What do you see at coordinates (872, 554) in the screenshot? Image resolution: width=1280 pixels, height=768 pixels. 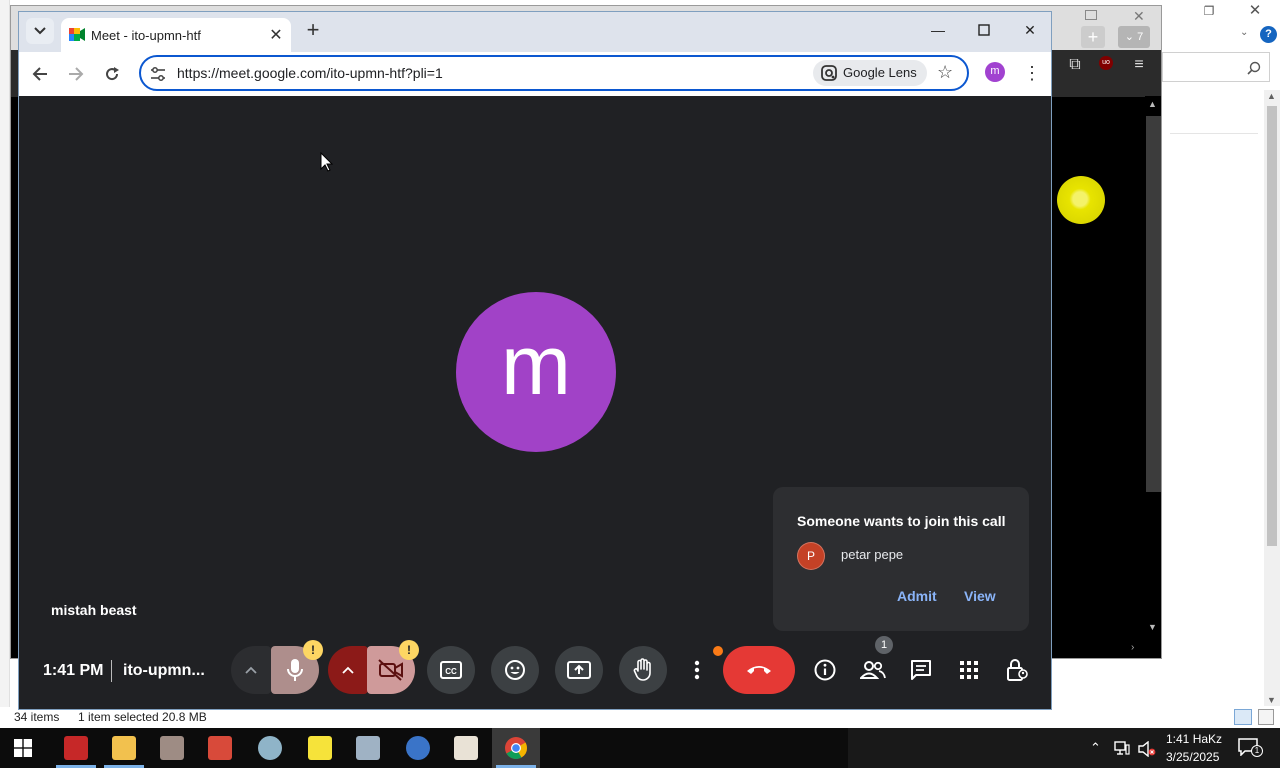 I see `requester-name: petar pepe` at bounding box center [872, 554].